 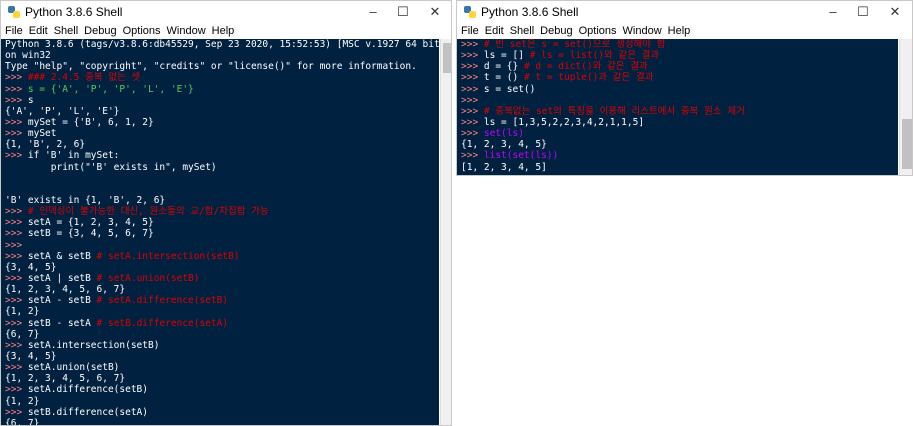 I want to click on console-line: >>> t = () # t = tuple()과 같은 결과, so click(x=677, y=77).